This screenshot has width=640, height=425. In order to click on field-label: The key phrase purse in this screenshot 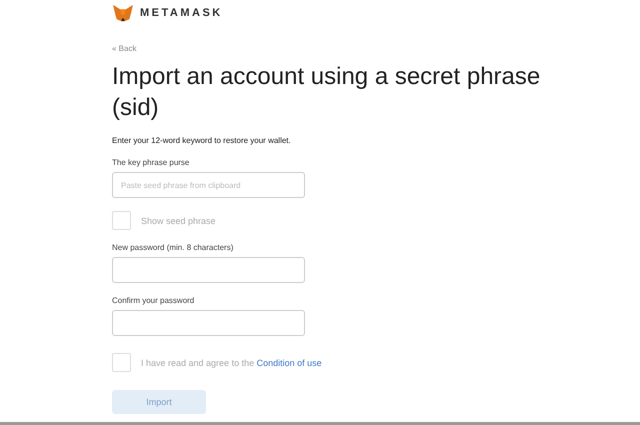, I will do `click(151, 162)`.